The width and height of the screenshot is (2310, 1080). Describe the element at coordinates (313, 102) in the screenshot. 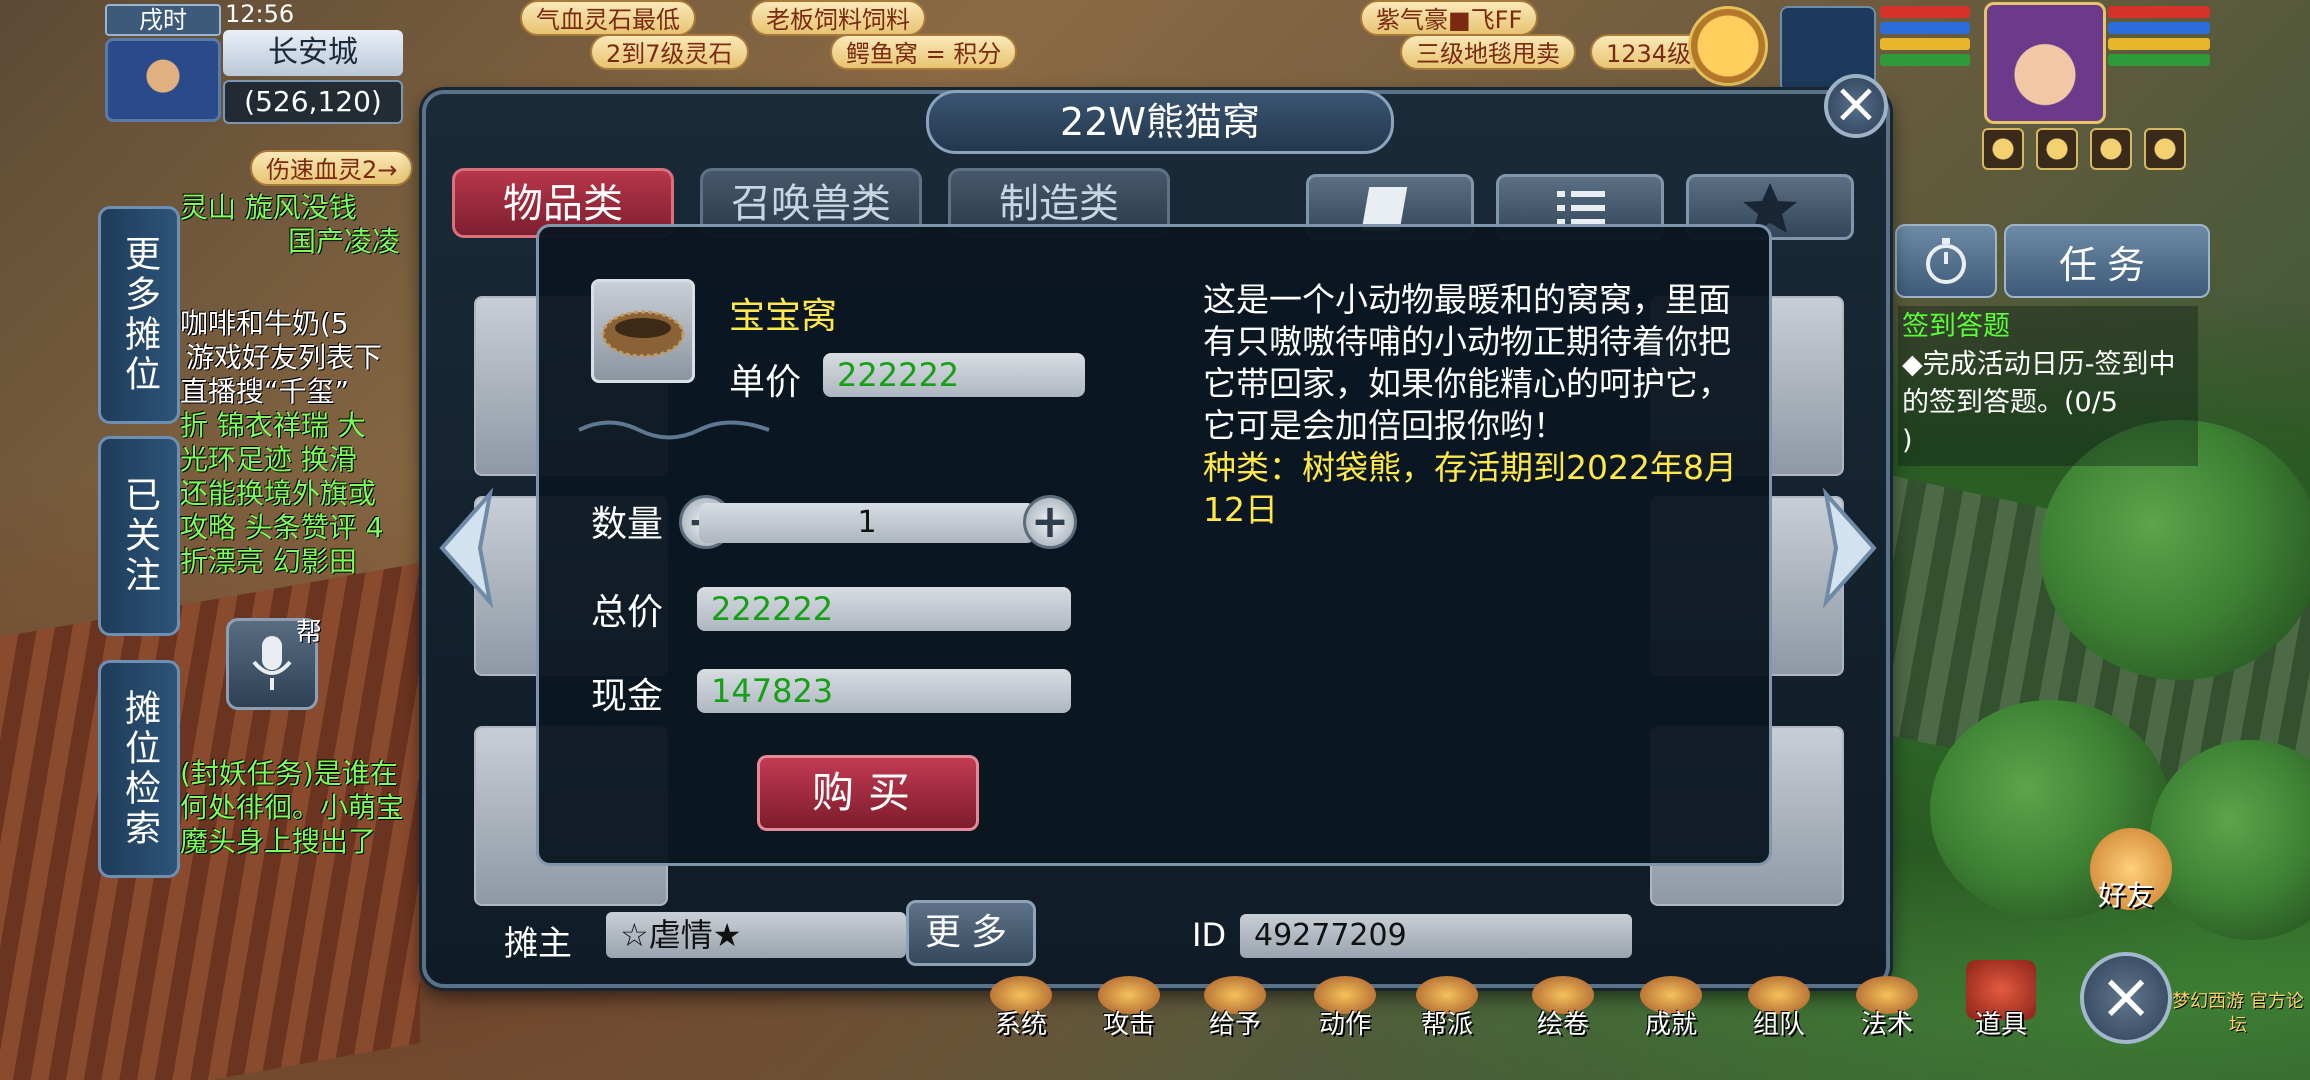

I see `map-coordinates: (526,120)` at that location.